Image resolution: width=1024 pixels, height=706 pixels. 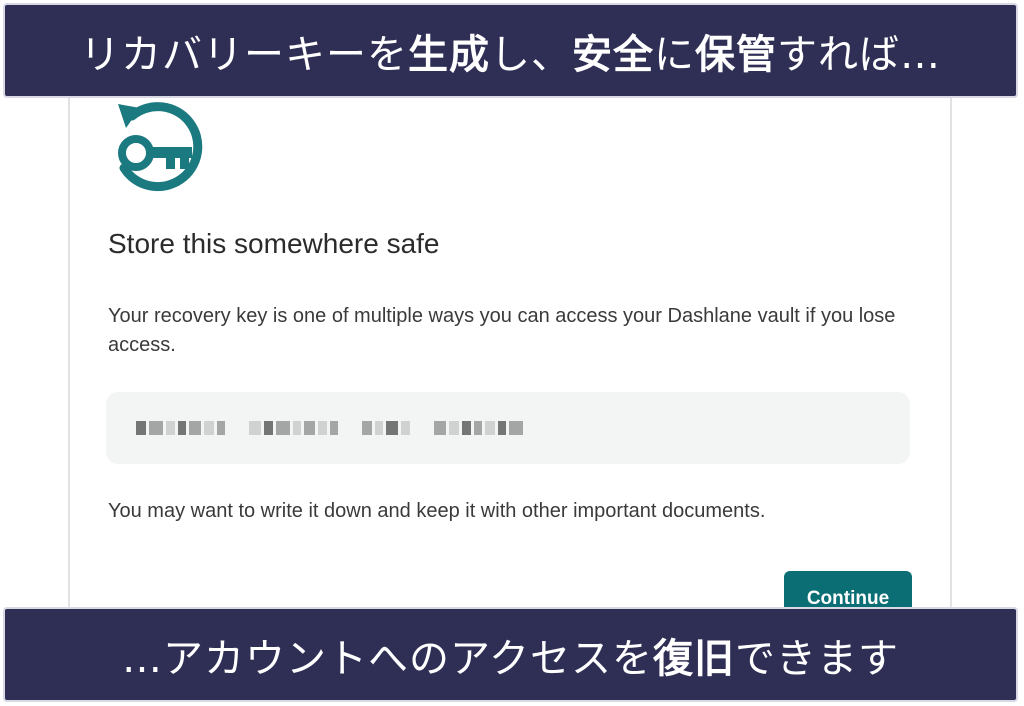 What do you see at coordinates (329, 428) in the screenshot?
I see `recovery-key-value-blurred` at bounding box center [329, 428].